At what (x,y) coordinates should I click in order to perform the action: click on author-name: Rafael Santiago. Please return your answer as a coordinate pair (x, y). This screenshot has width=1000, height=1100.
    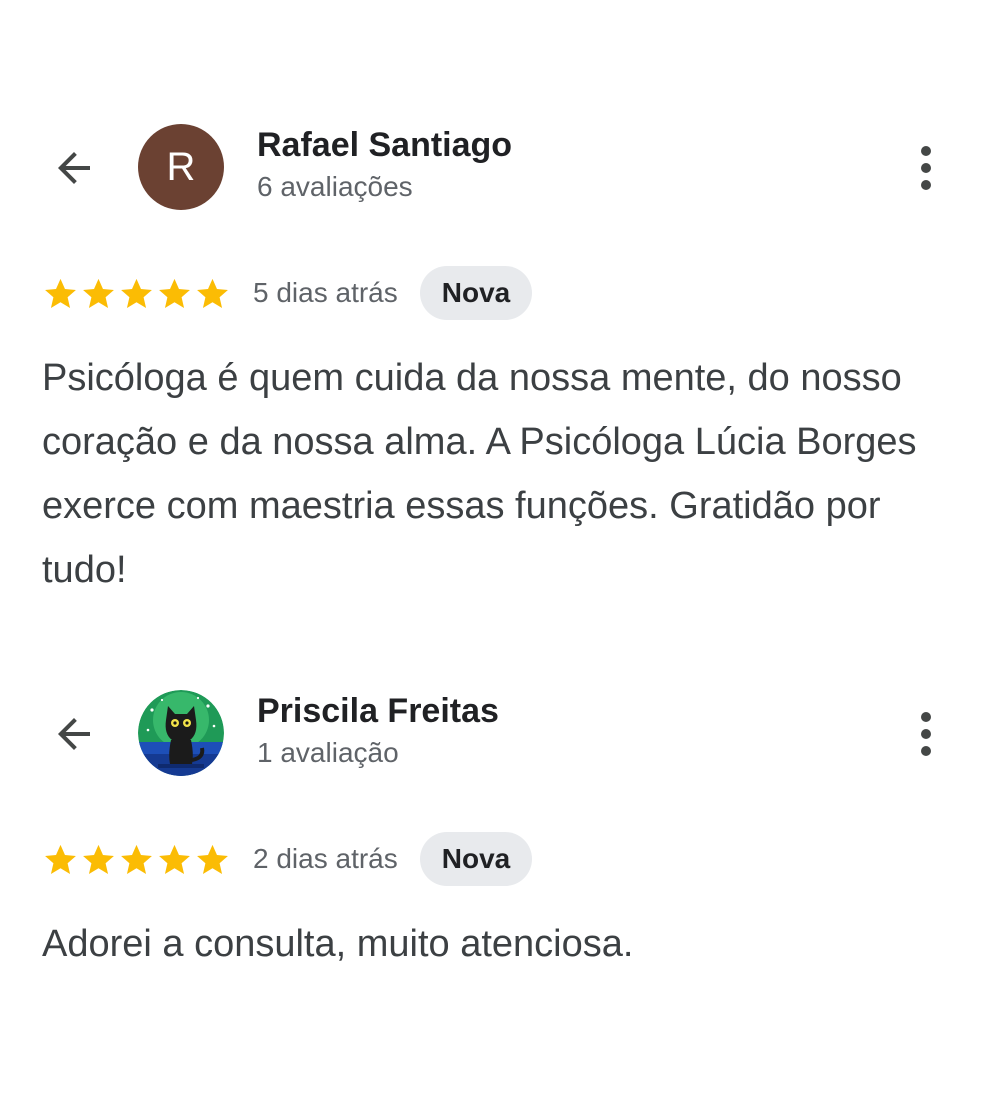
    Looking at the image, I should click on (384, 145).